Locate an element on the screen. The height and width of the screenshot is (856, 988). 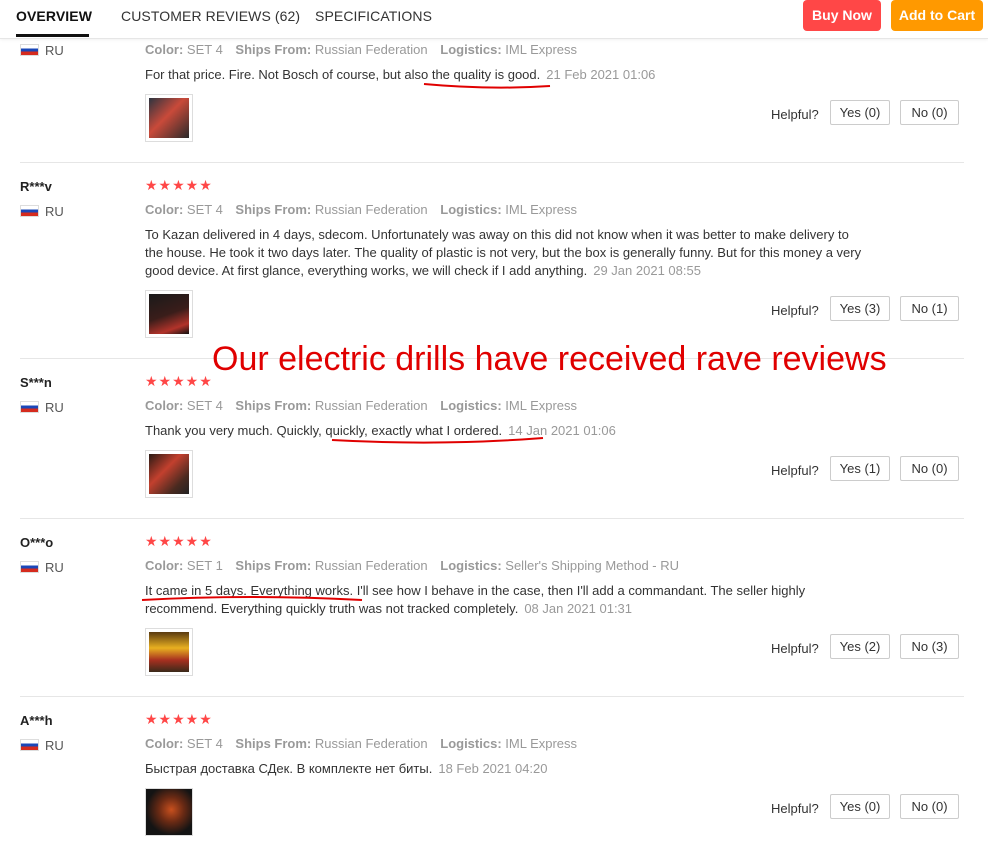
reviewer-name: A***h is located at coordinates (36, 720).